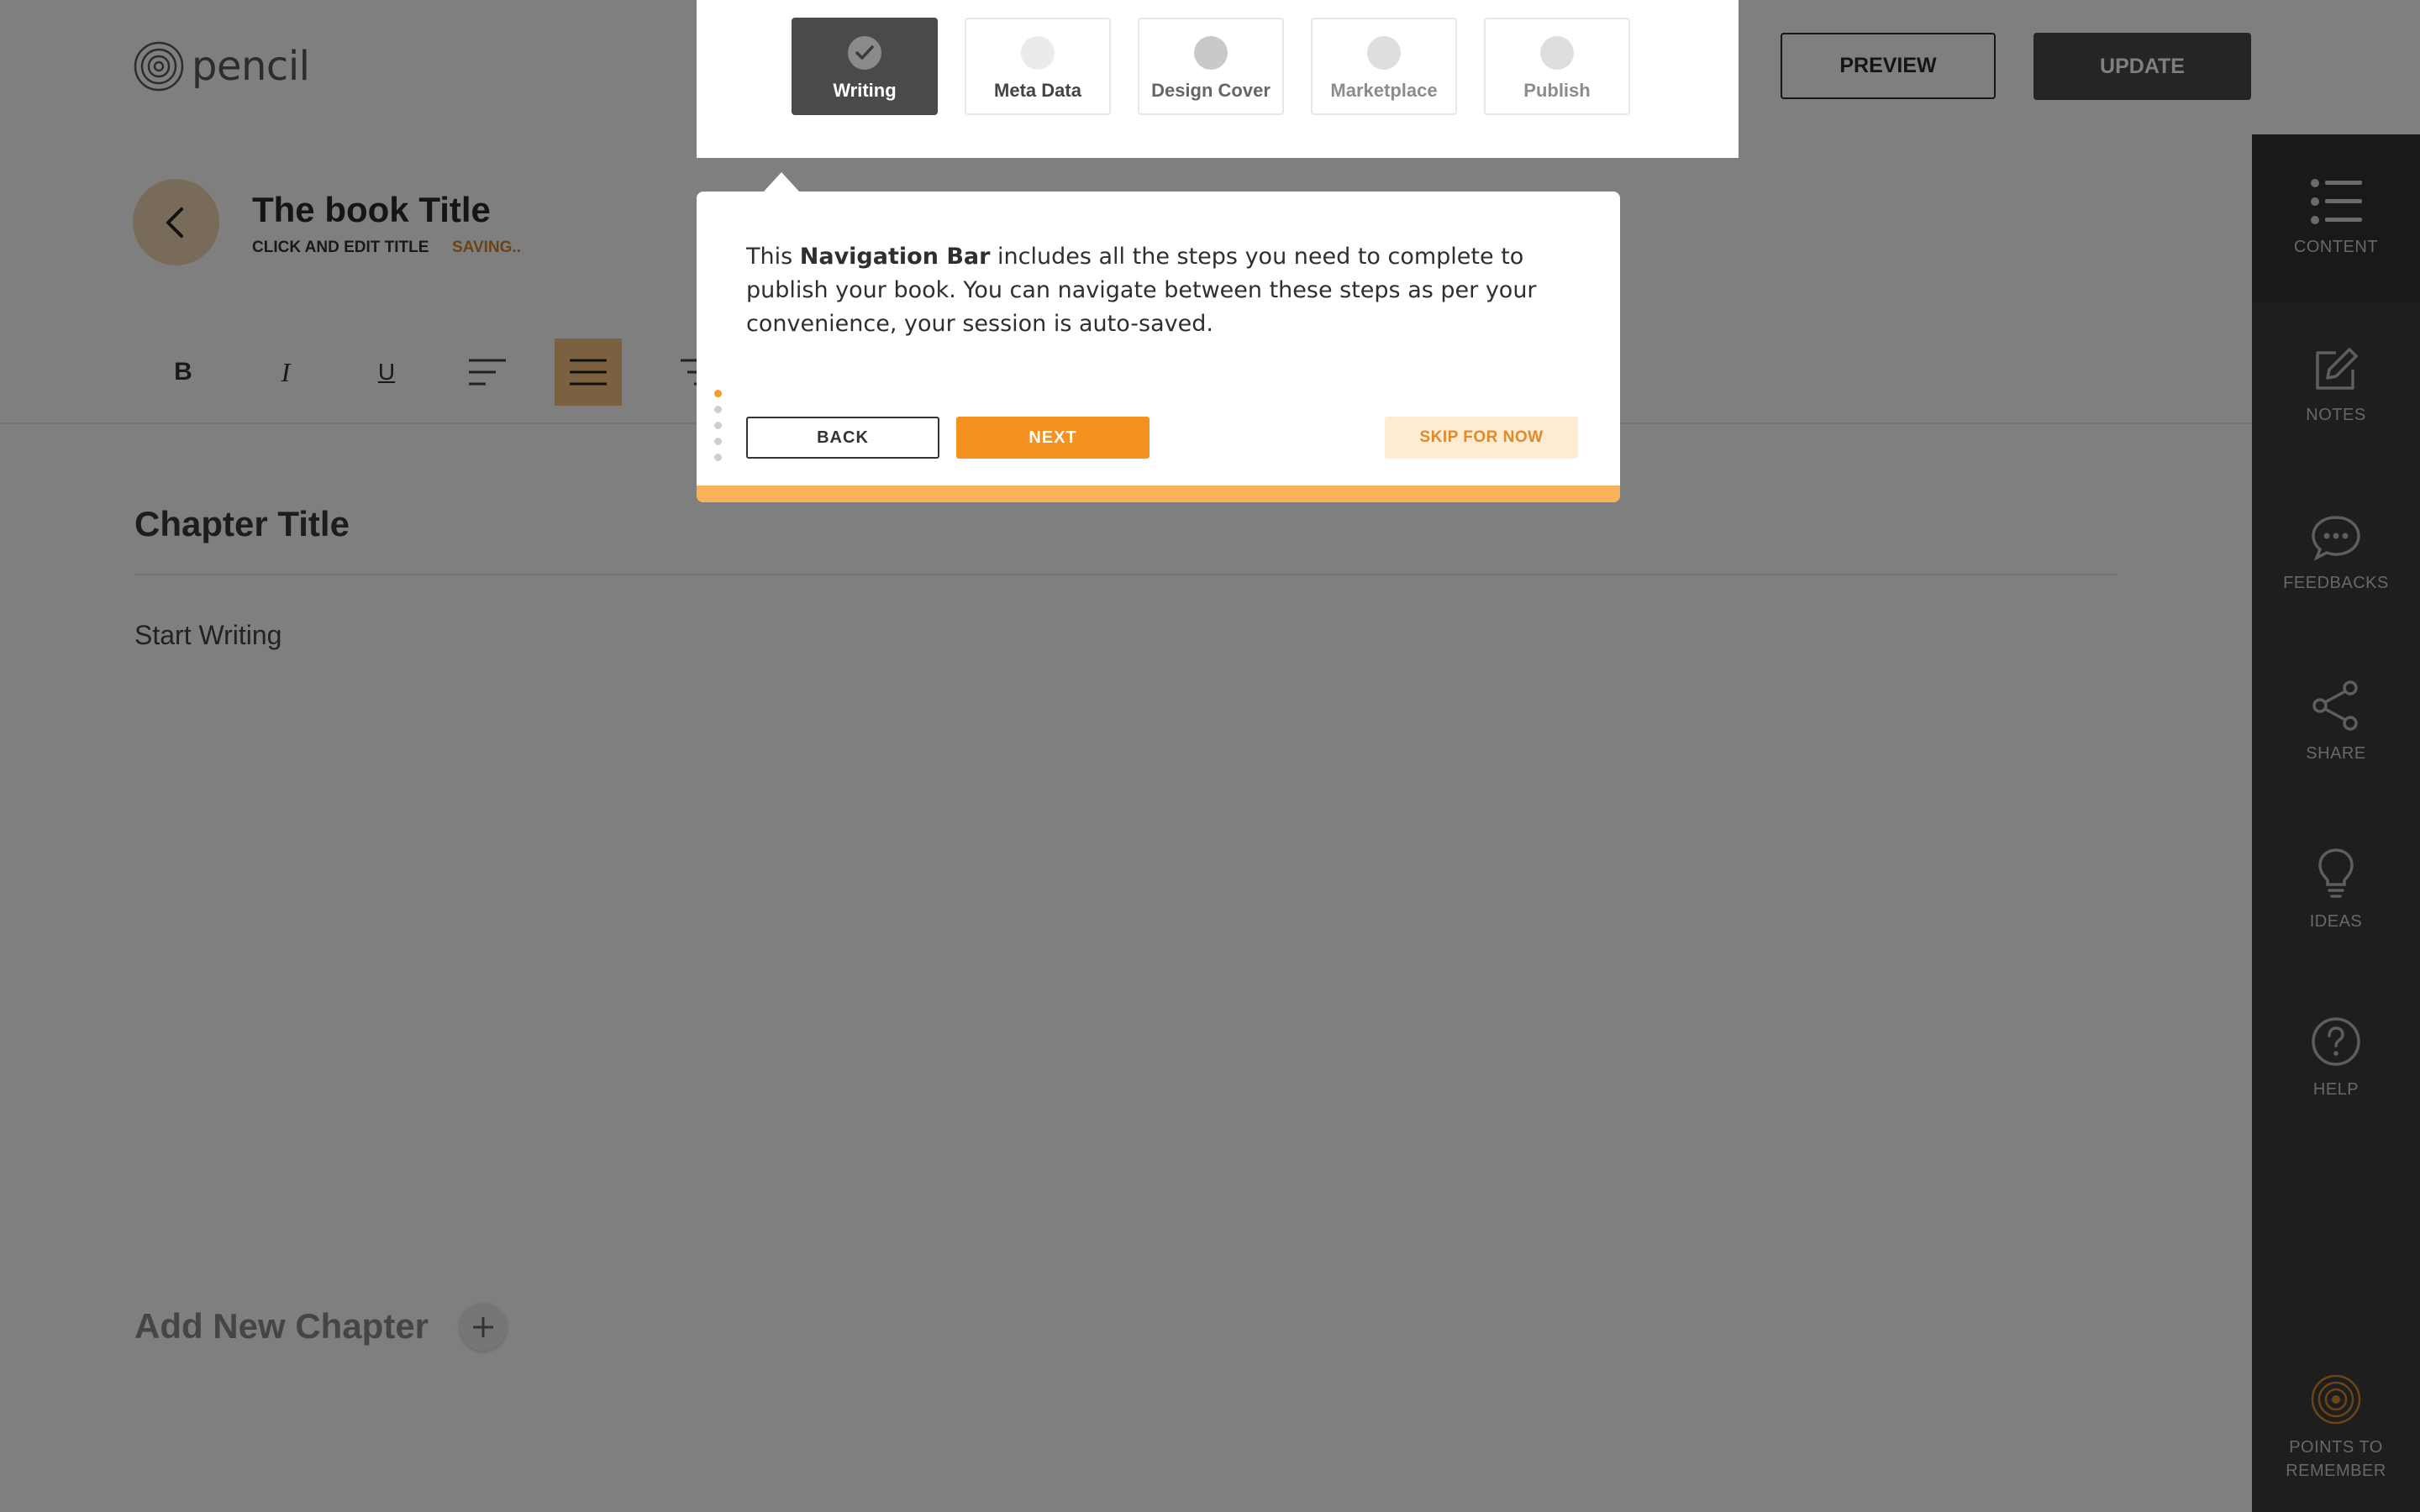  What do you see at coordinates (1210, 90) in the screenshot?
I see `step-label: Design Cover` at bounding box center [1210, 90].